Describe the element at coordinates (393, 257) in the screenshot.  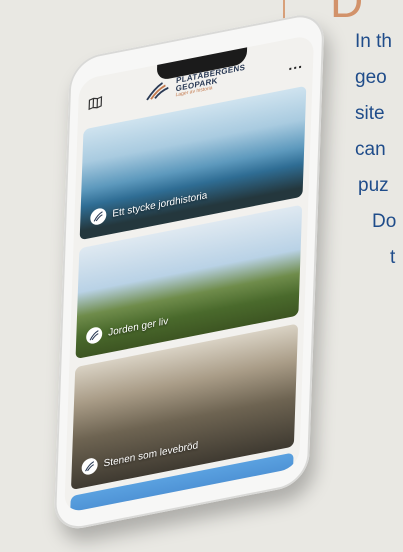
I see `article-line-7: t` at that location.